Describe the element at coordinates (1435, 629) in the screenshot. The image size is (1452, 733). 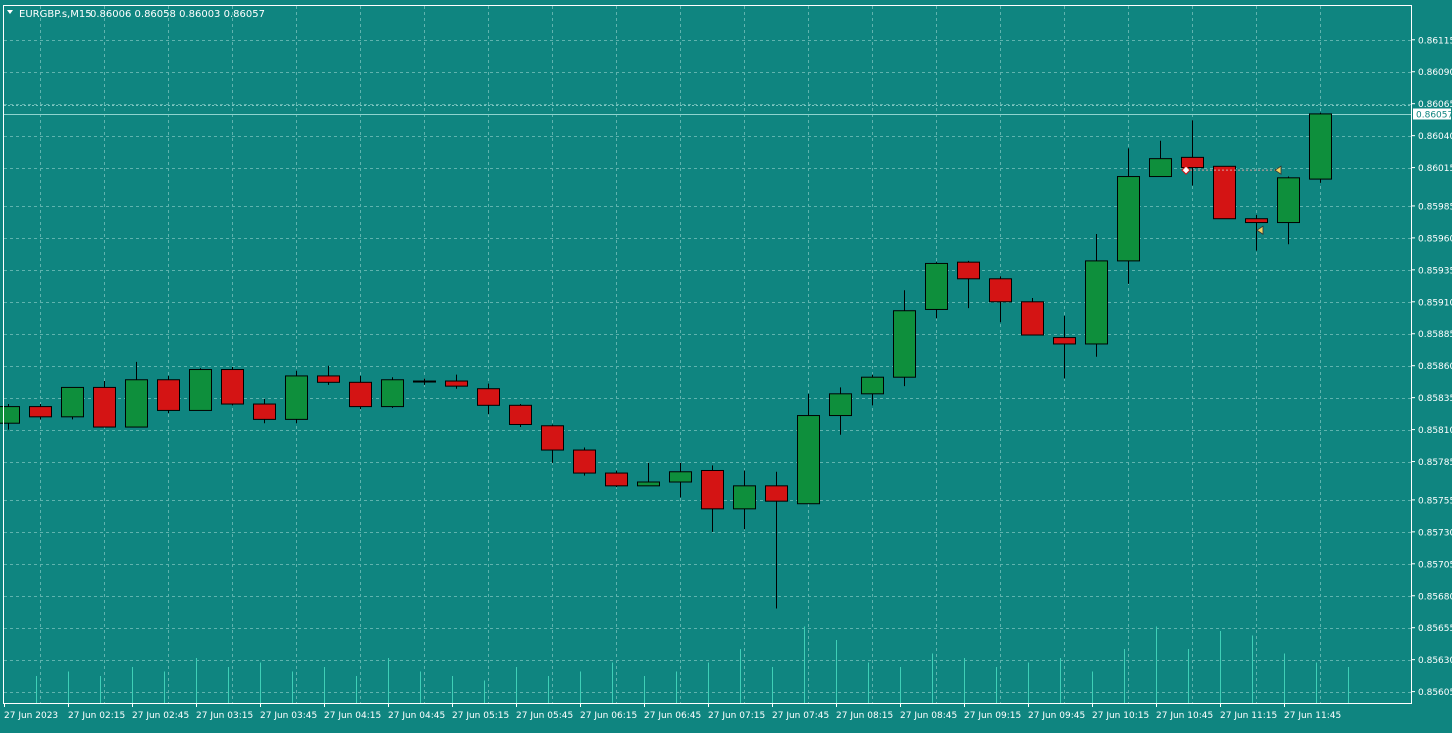
I see `price-tick-label: 0.85655` at that location.